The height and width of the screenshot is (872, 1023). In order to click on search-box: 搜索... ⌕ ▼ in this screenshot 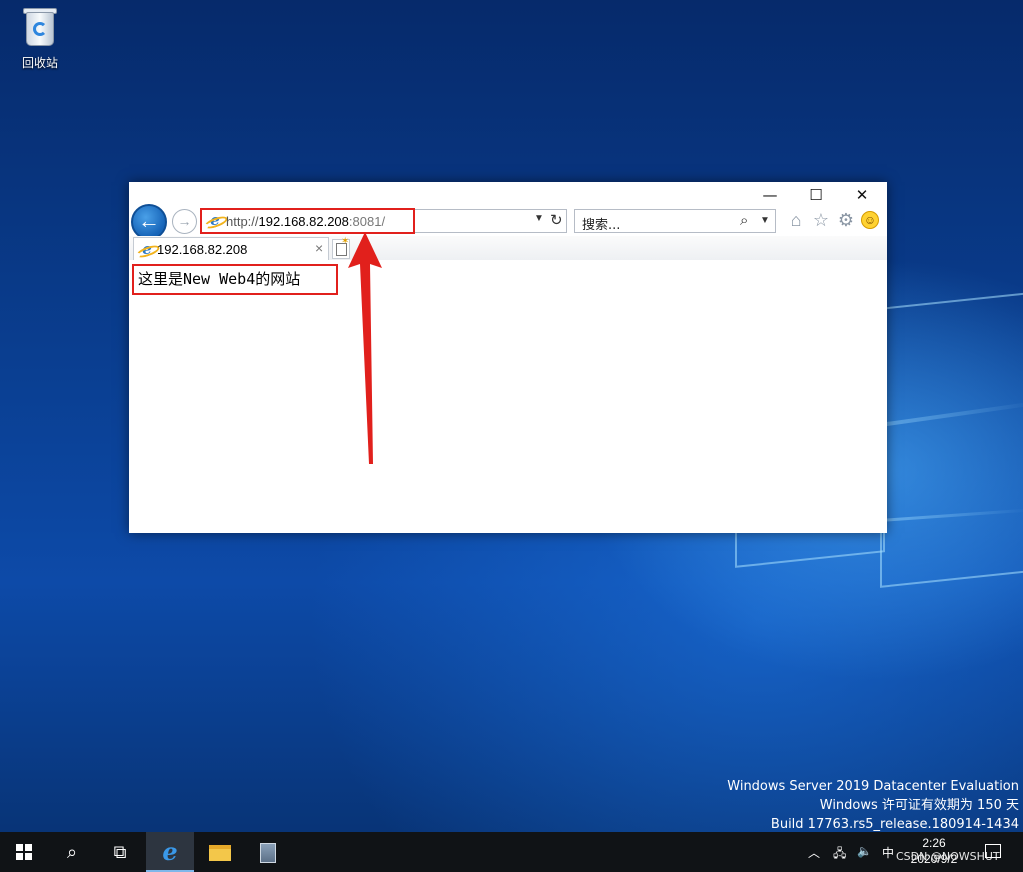, I will do `click(675, 221)`.